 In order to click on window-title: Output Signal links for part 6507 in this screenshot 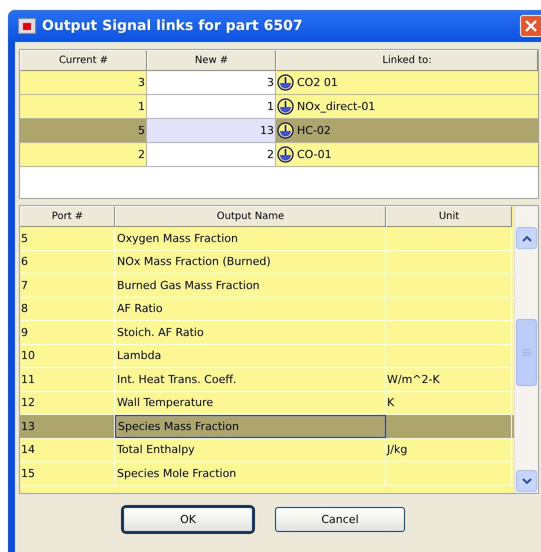, I will do `click(173, 26)`.